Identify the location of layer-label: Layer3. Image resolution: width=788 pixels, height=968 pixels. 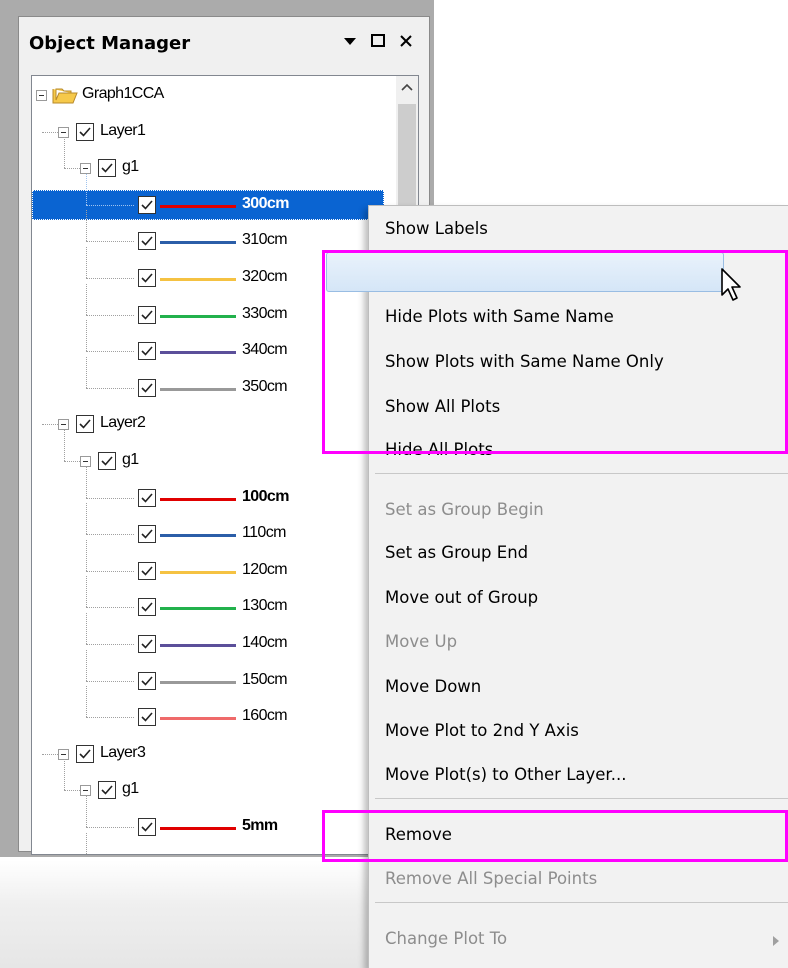
(123, 752).